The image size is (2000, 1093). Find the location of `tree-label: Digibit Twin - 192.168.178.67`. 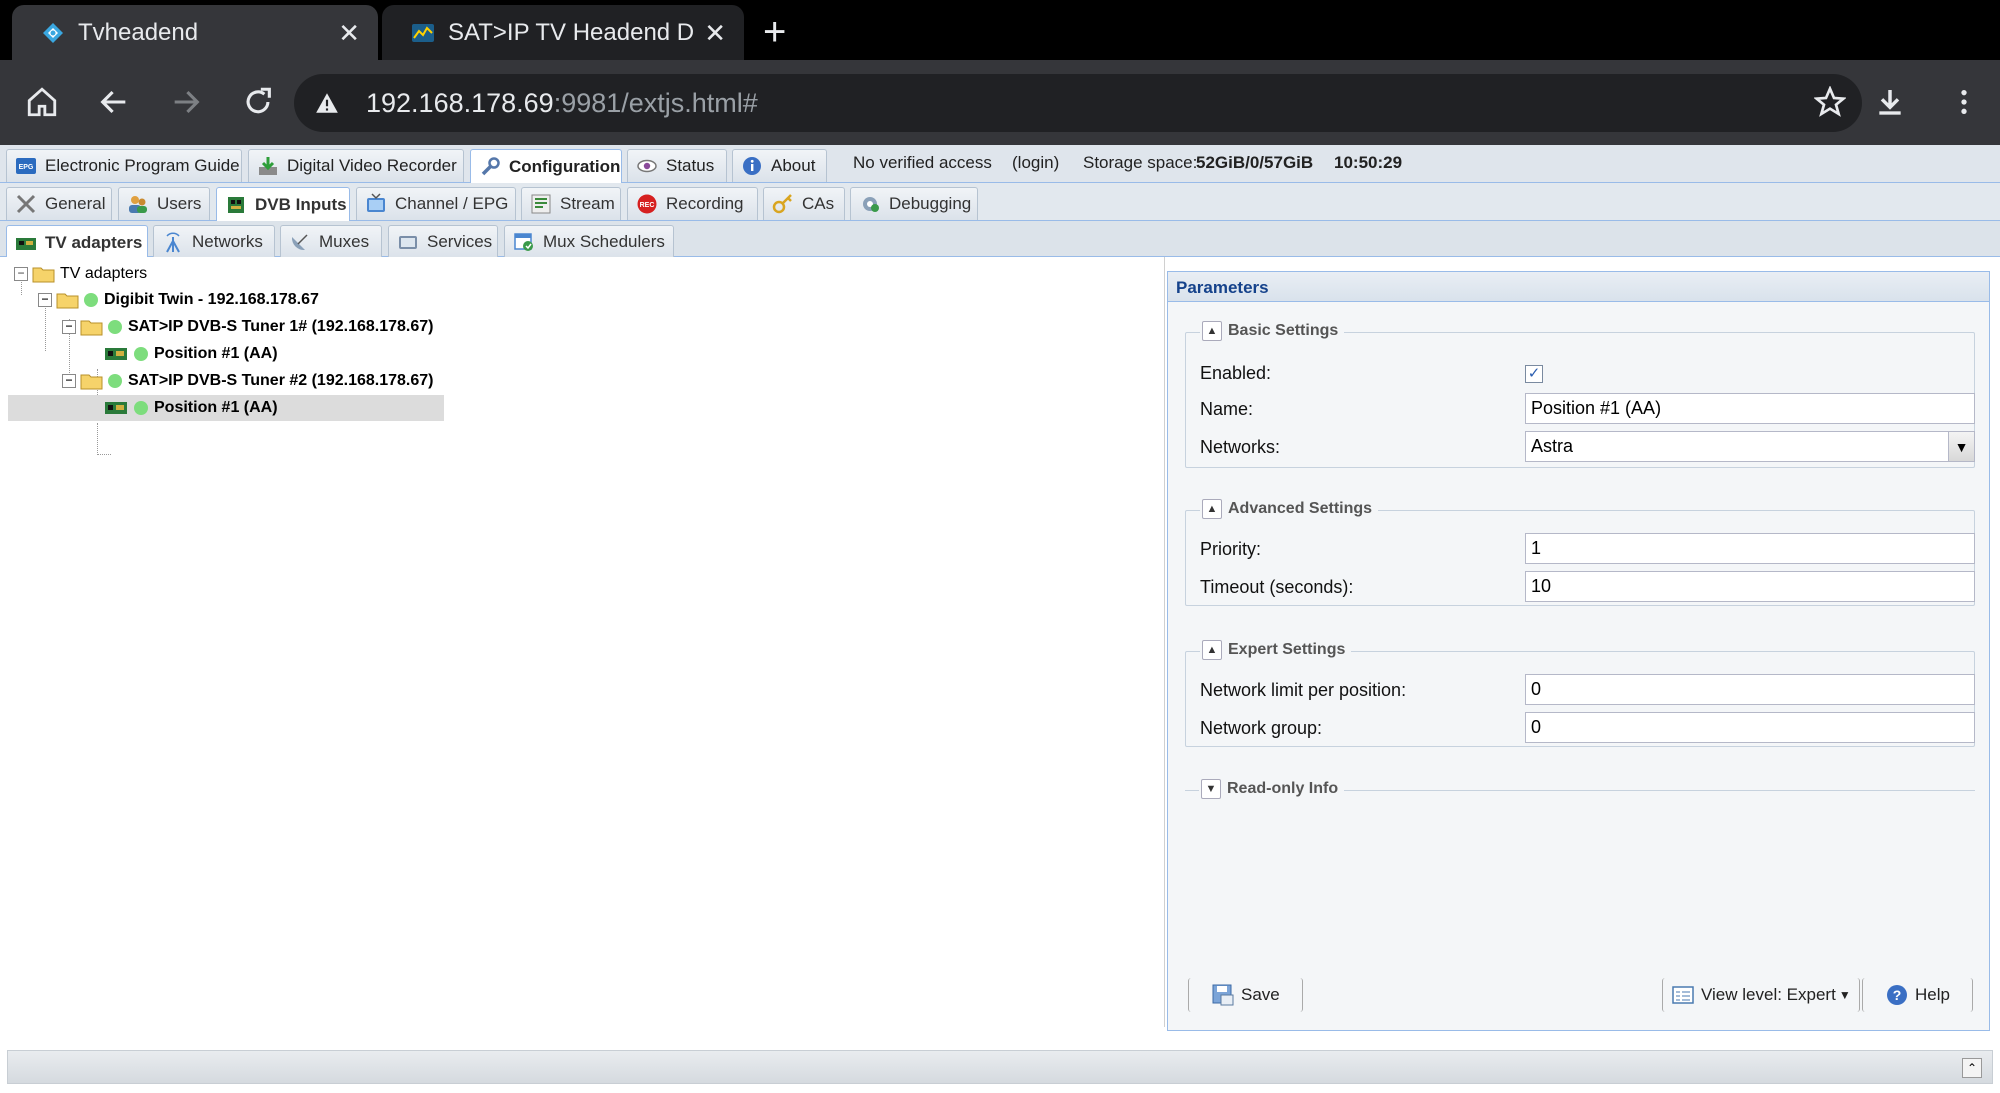

tree-label: Digibit Twin - 192.168.178.67 is located at coordinates (211, 299).